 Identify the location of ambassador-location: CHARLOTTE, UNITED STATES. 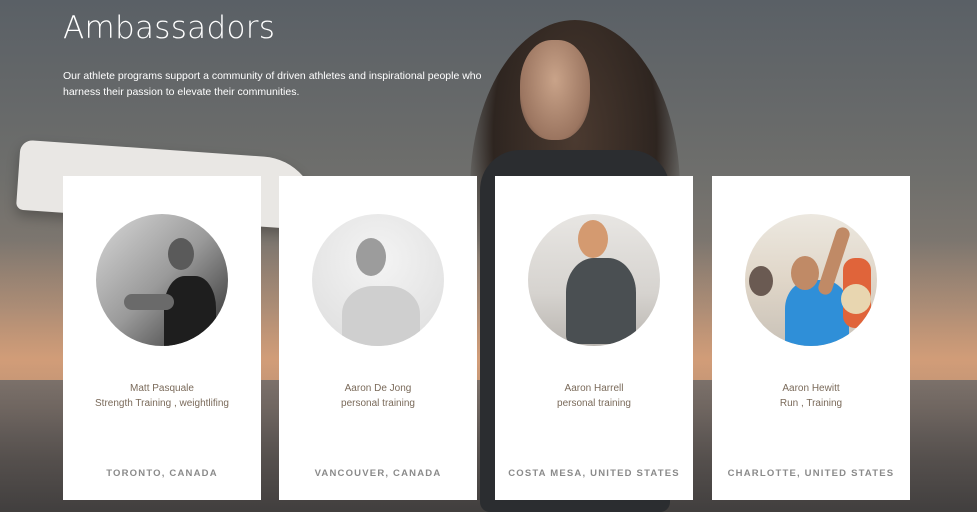
(811, 473).